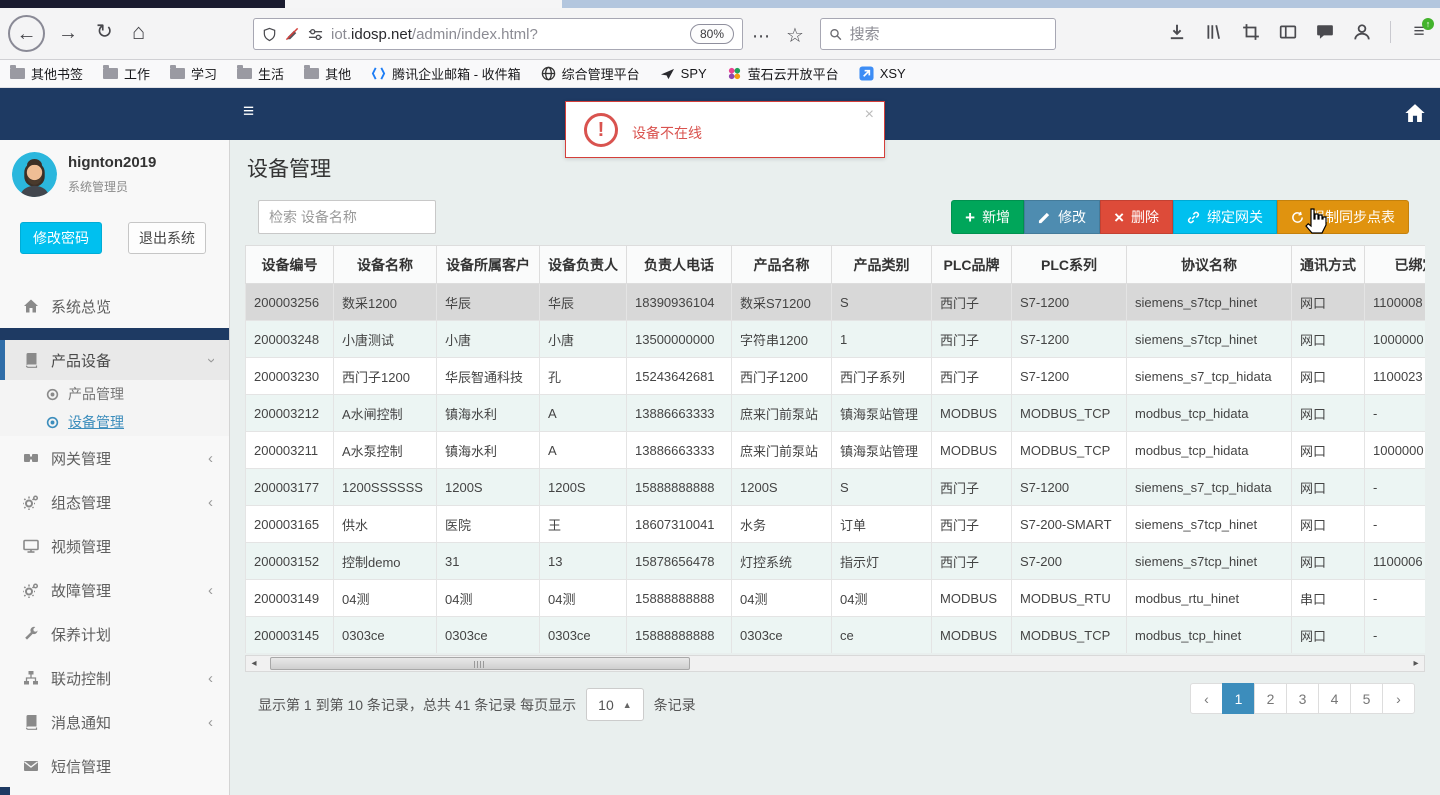 This screenshot has width=1440, height=795. What do you see at coordinates (46, 73) in the screenshot?
I see `bookmark-folder-other-bookmarks: 其他书签` at bounding box center [46, 73].